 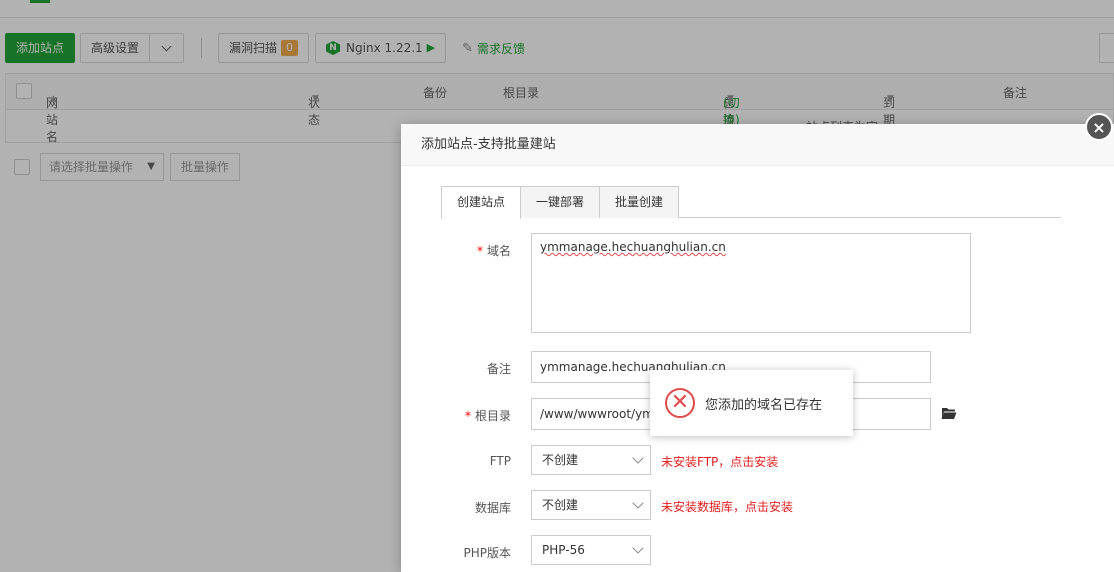 I want to click on root-label: * 根目录, so click(x=456, y=415).